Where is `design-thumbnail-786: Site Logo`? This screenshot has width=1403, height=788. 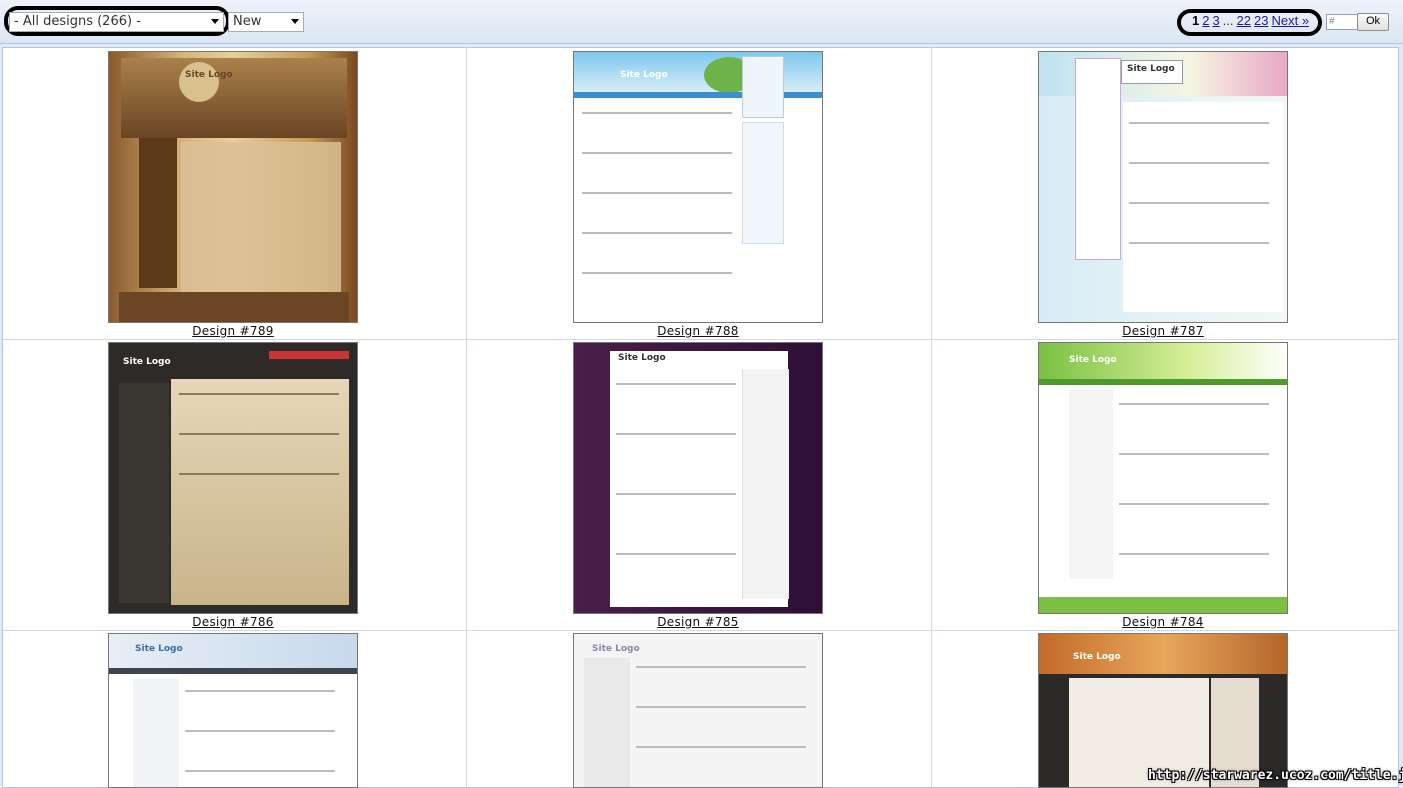 design-thumbnail-786: Site Logo is located at coordinates (233, 478).